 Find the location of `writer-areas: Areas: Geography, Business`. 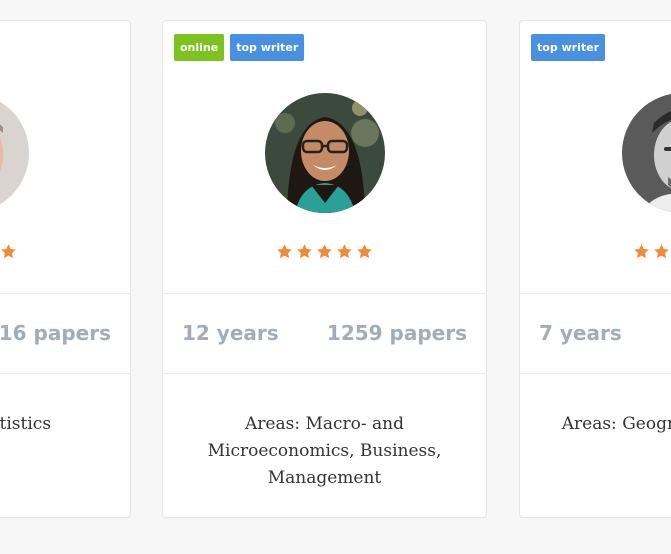

writer-areas: Areas: Geography, Business is located at coordinates (616, 424).